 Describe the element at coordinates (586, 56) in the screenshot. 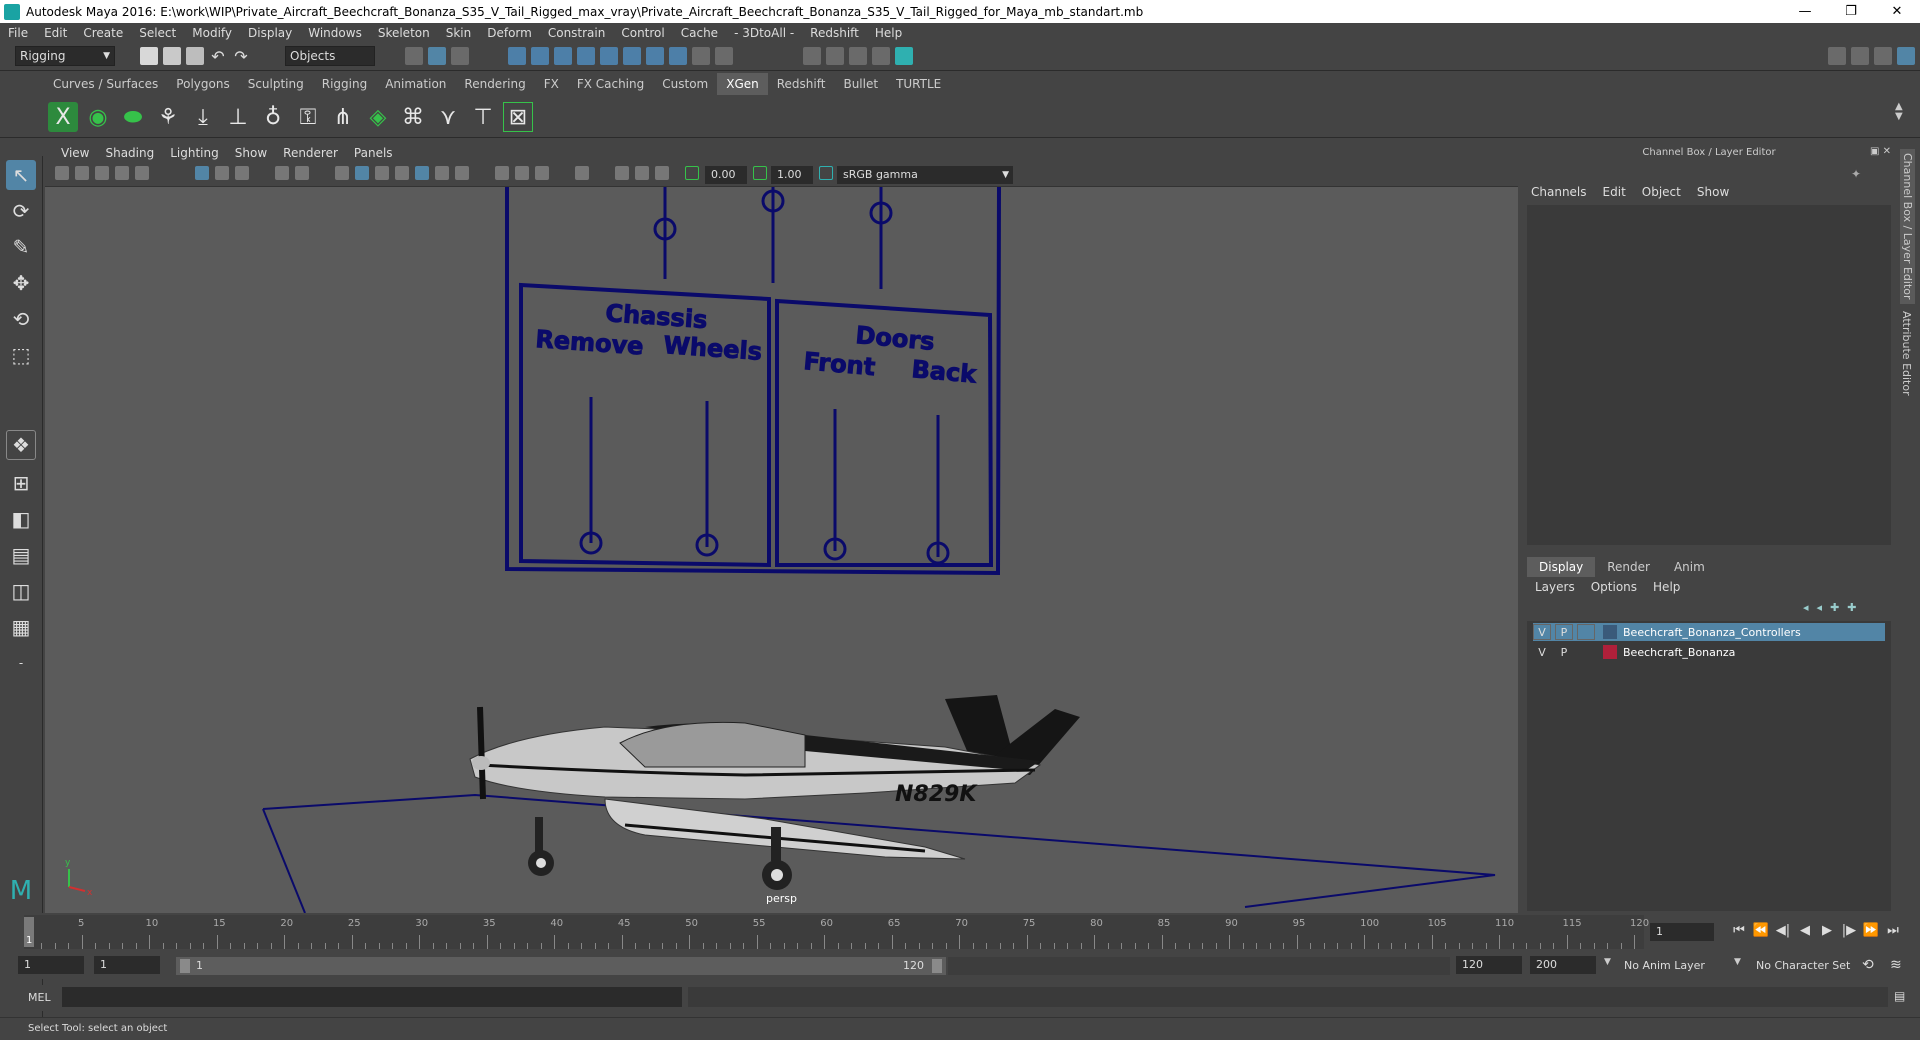

I see `snap-view-plane-icon` at that location.